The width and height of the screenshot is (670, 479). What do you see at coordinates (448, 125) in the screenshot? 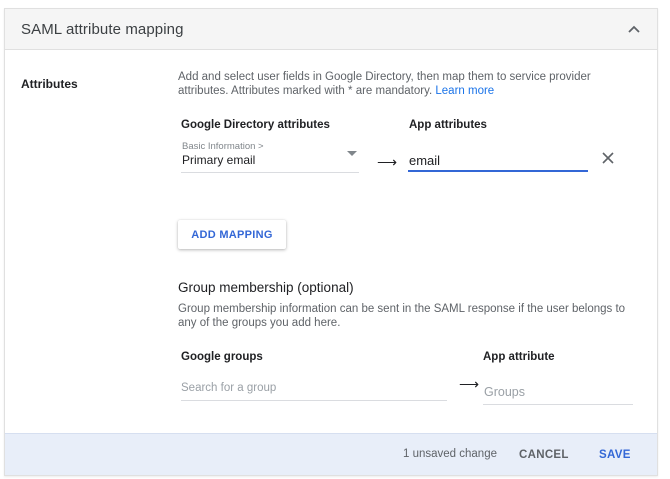
I see `app-attributes-header: App attributes` at bounding box center [448, 125].